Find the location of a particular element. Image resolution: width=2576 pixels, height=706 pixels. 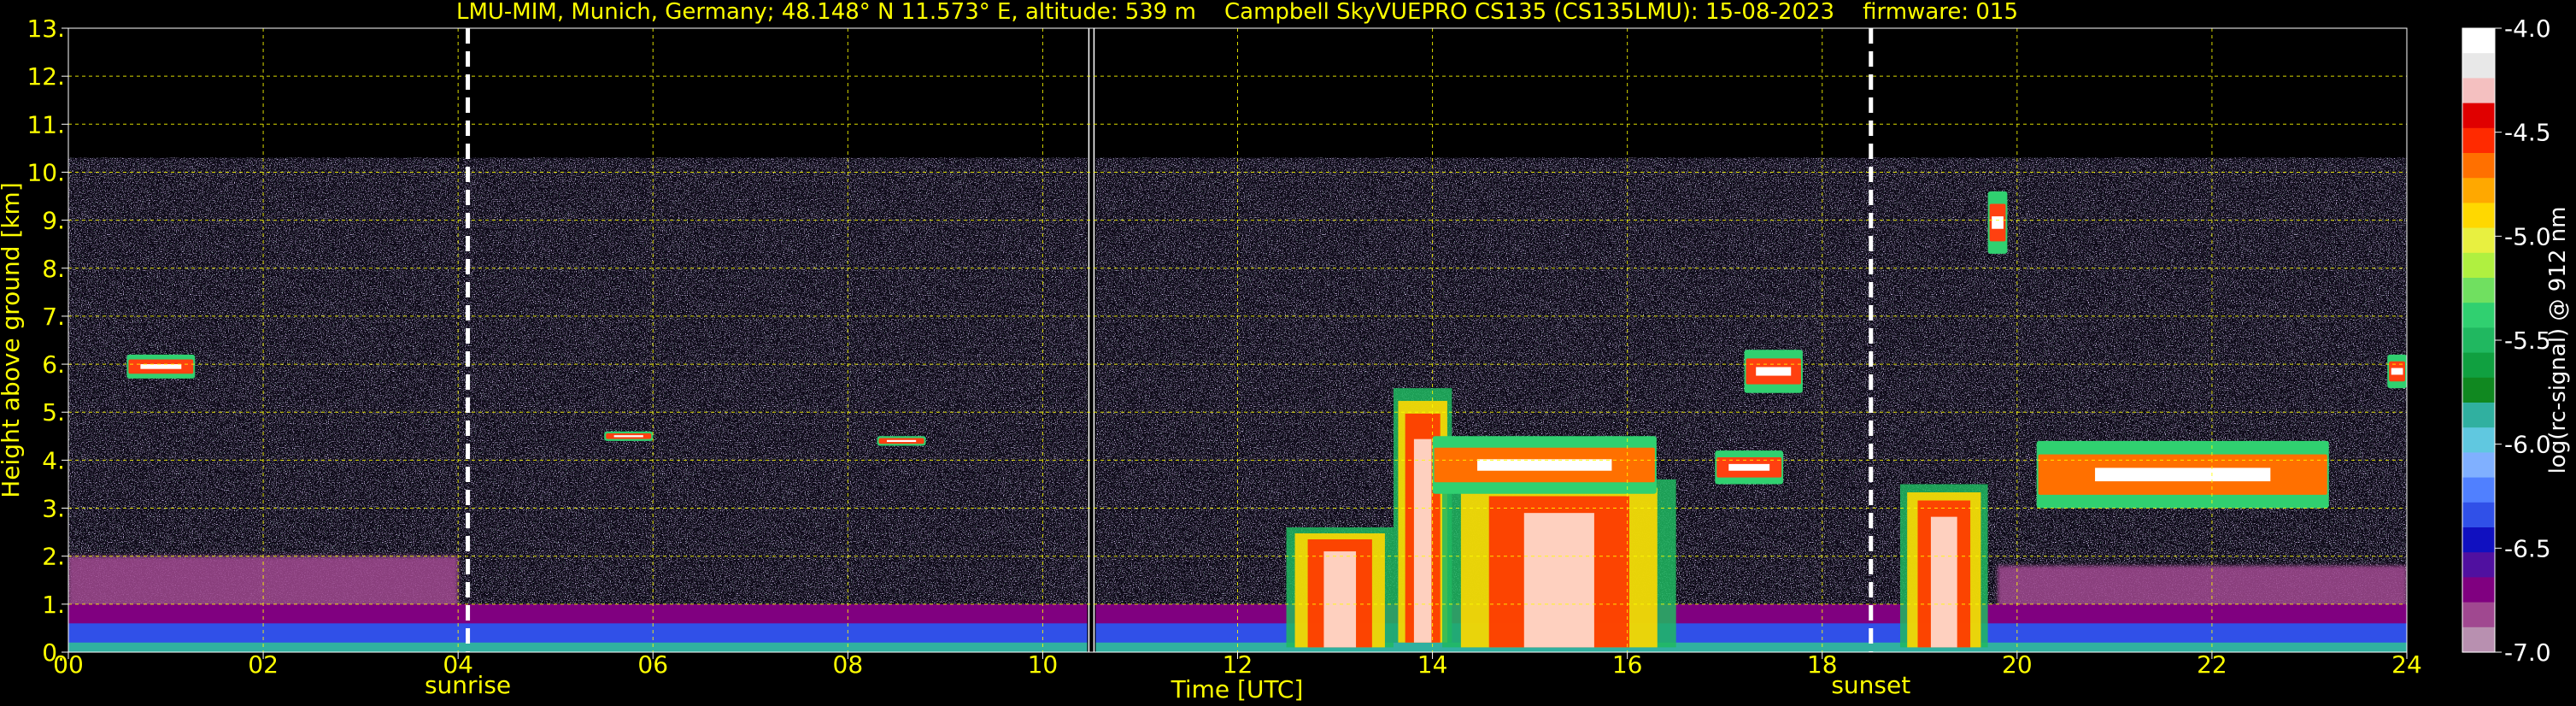

cloud-6-peak is located at coordinates (2397, 371).